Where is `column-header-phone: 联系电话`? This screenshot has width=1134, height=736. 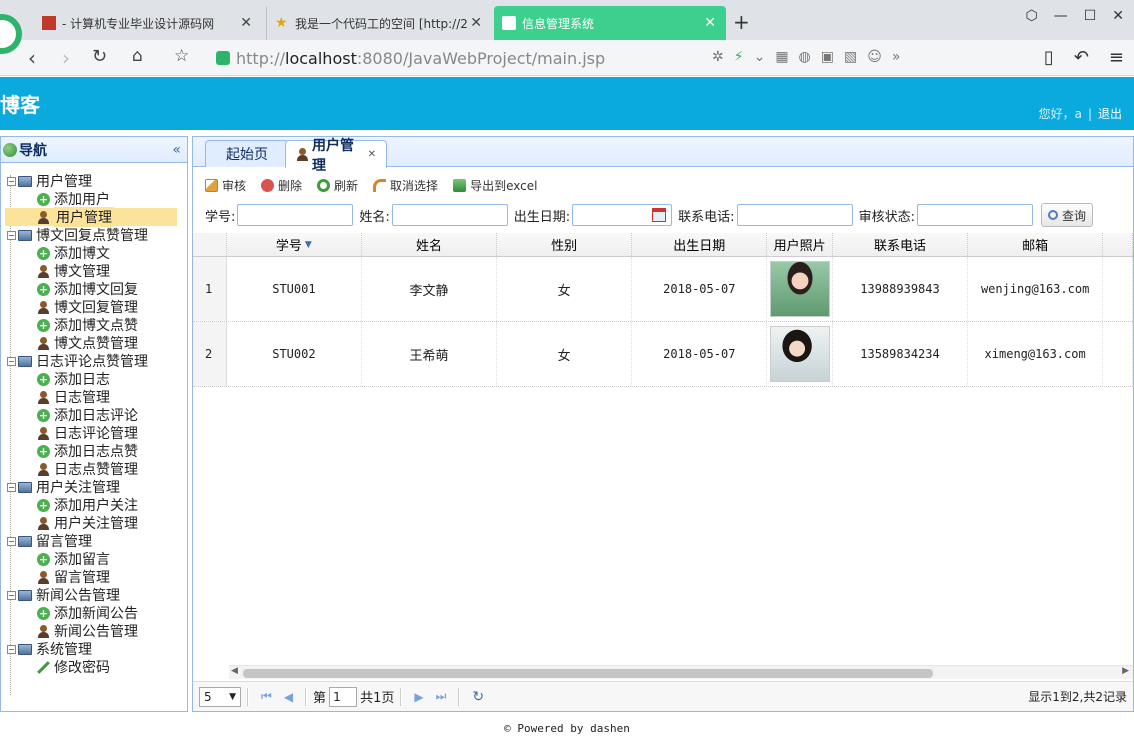
column-header-phone: 联系电话 is located at coordinates (901, 244).